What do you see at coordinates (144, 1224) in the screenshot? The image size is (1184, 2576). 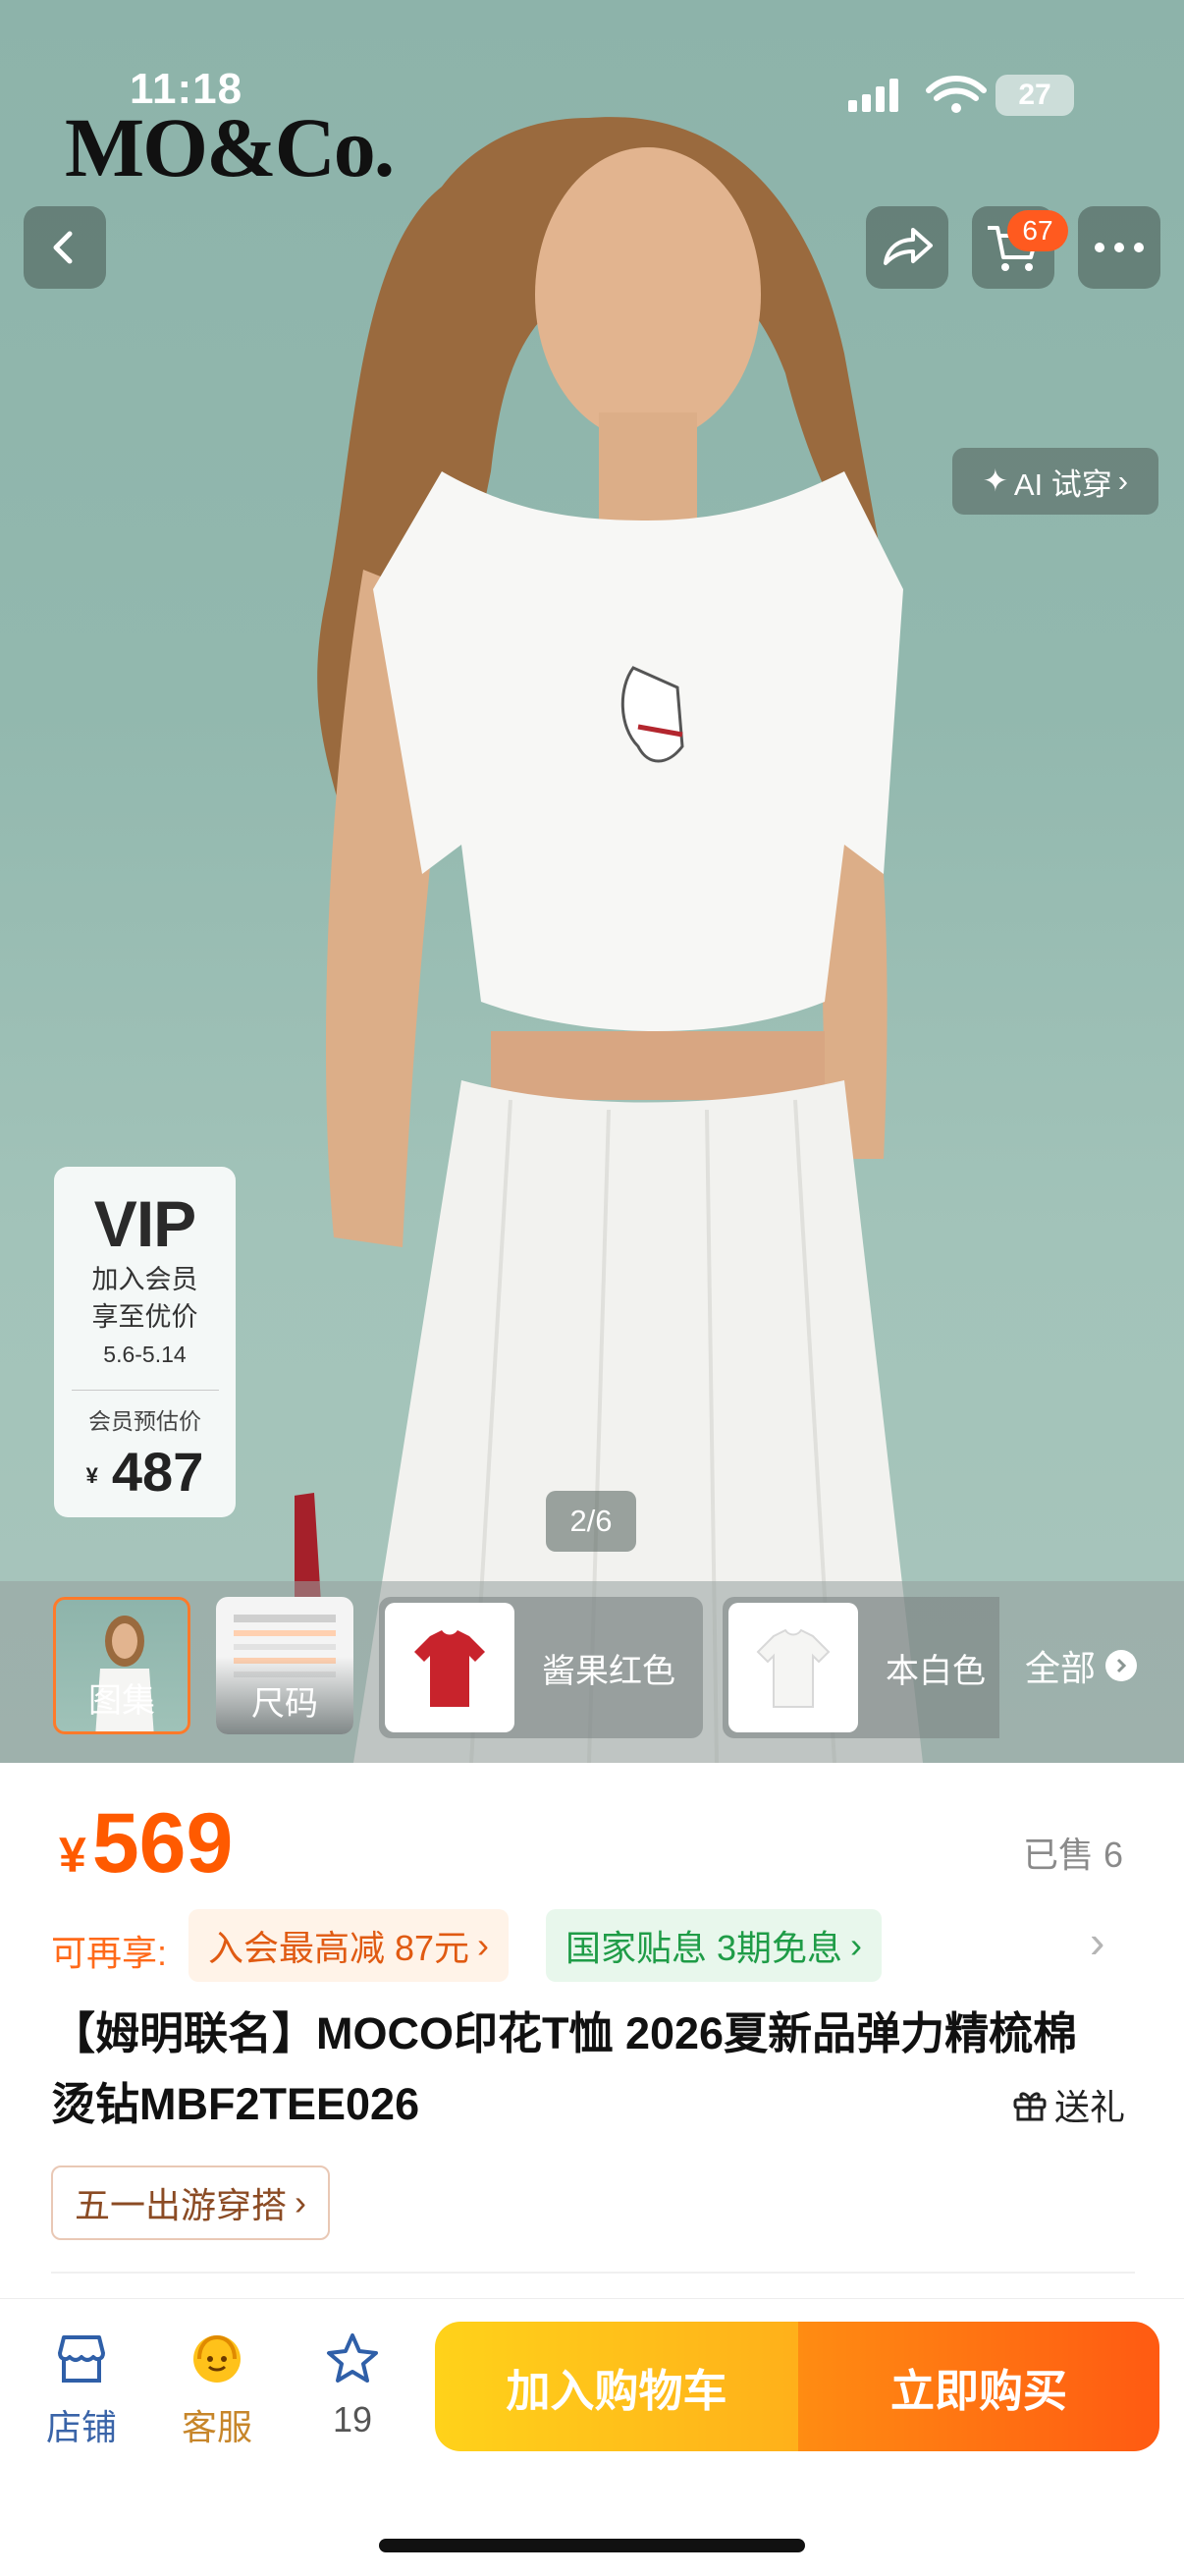 I see `vip-title: VIP` at bounding box center [144, 1224].